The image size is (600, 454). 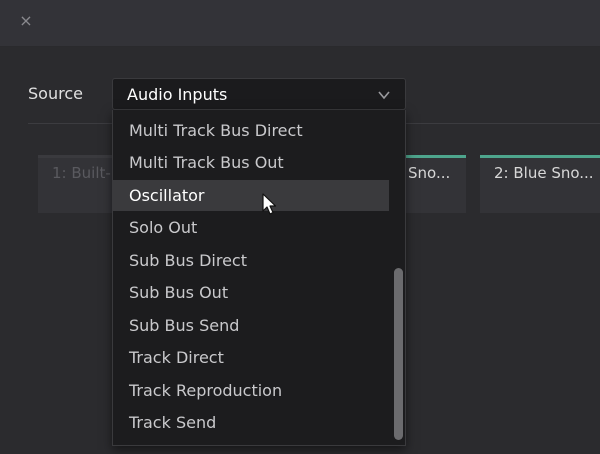 I want to click on source-selected-value: Audio Inputs, so click(x=177, y=94).